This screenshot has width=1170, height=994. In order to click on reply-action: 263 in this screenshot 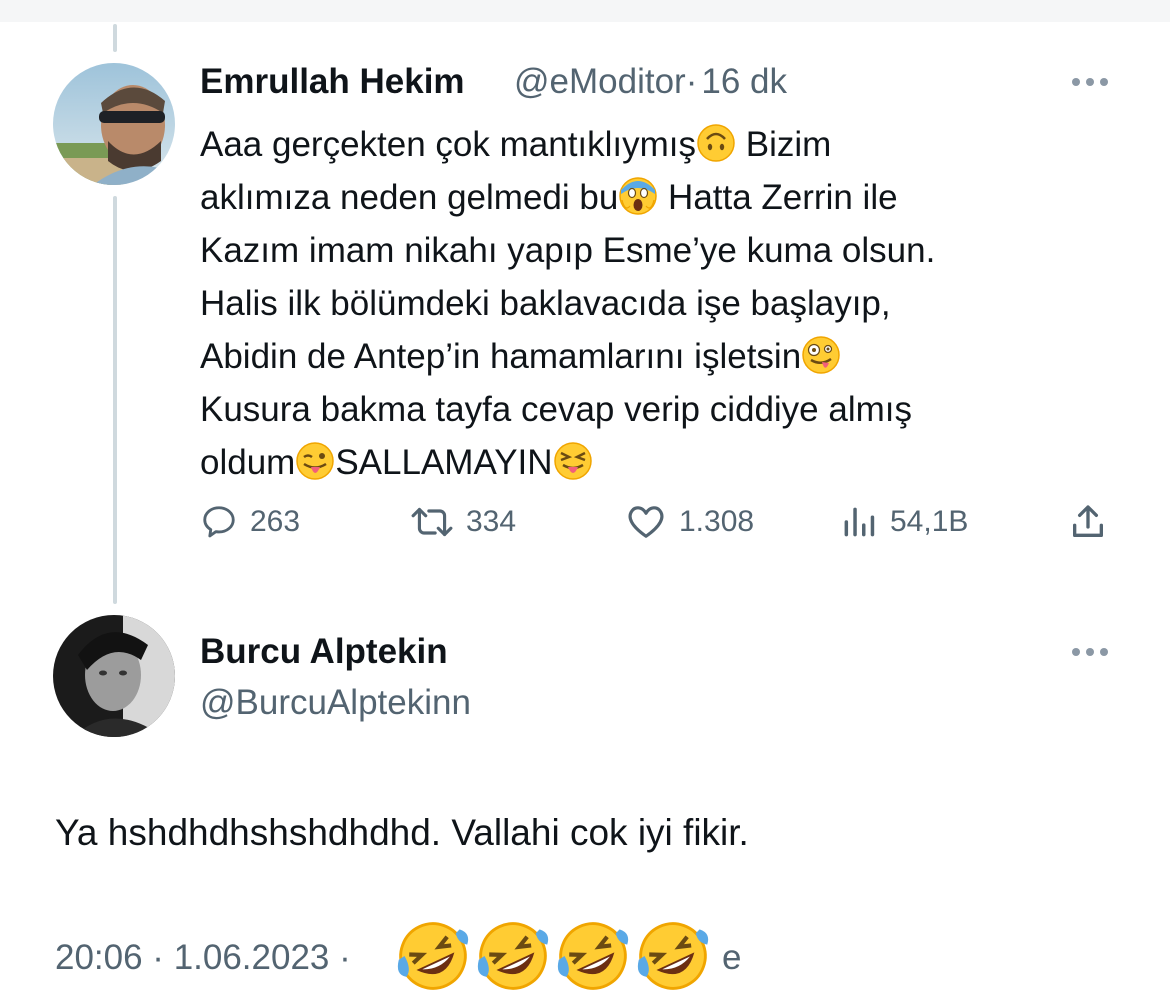, I will do `click(250, 522)`.